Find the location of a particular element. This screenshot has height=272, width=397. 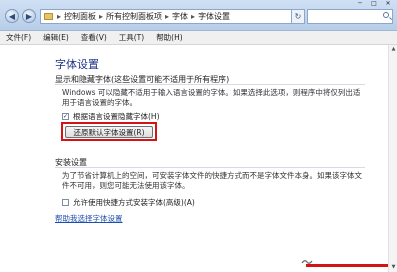

address-bar: ▸ 控制面板 ▸ 所有控制面板项 ▸ 字体 ▸ 字体设置 is located at coordinates (166, 16).